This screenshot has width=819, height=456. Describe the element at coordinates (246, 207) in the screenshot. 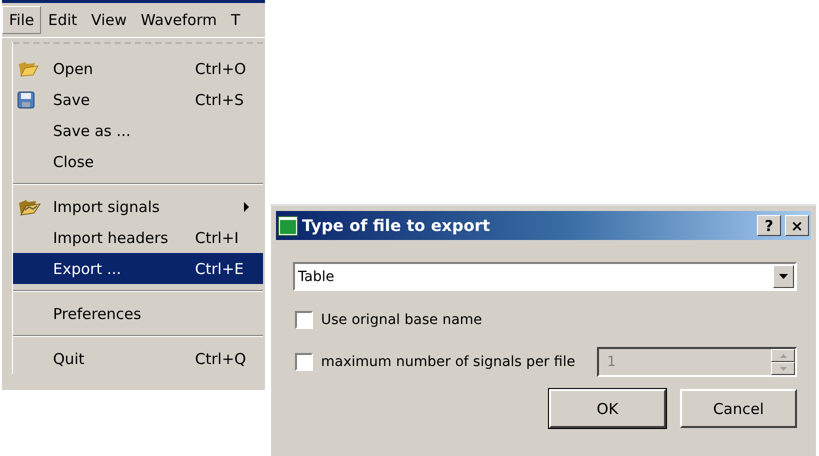

I see `submenu-arrow-icon` at that location.